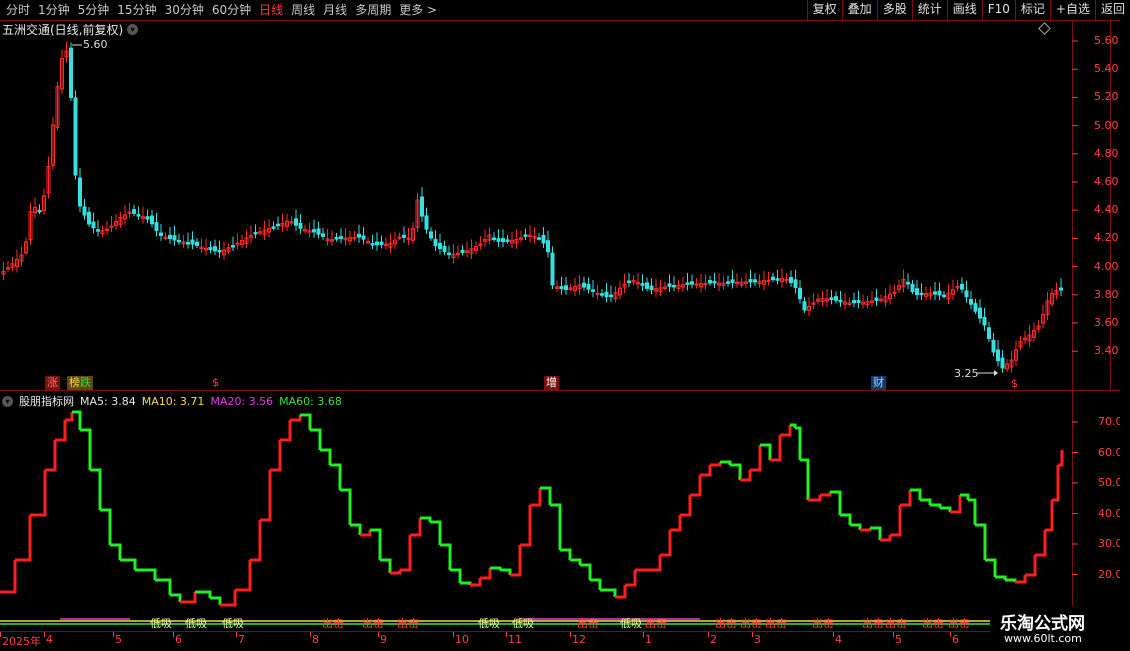  Describe the element at coordinates (1060, 628) in the screenshot. I see `watermark-logo: 乐淘公式网 www.60lt.com` at that location.